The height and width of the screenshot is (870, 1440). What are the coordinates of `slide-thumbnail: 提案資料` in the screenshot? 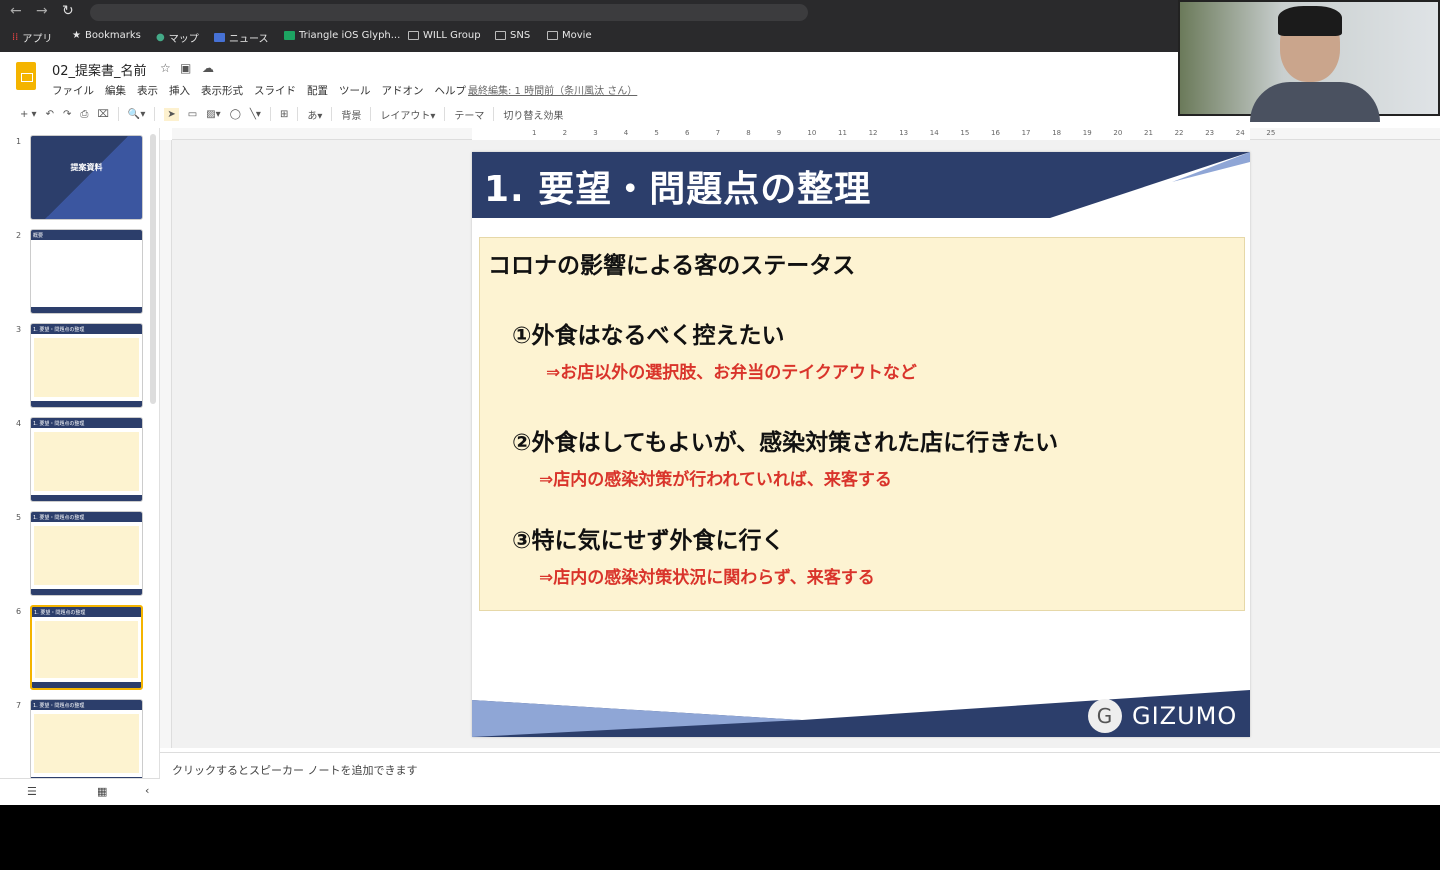 It's located at (86, 177).